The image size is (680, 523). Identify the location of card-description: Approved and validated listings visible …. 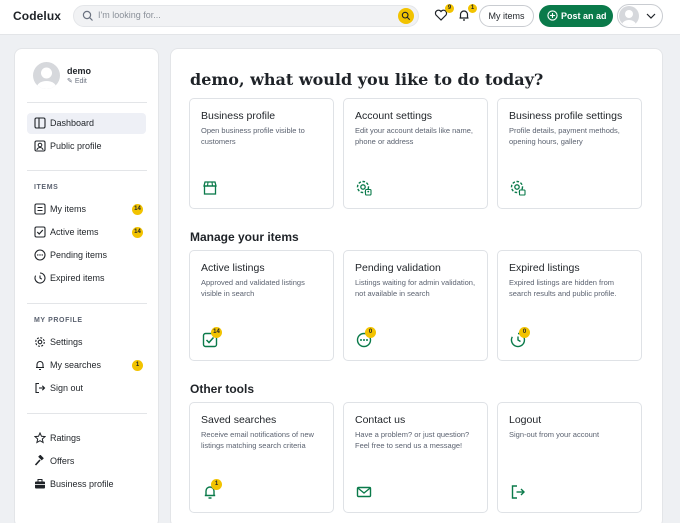
(253, 288).